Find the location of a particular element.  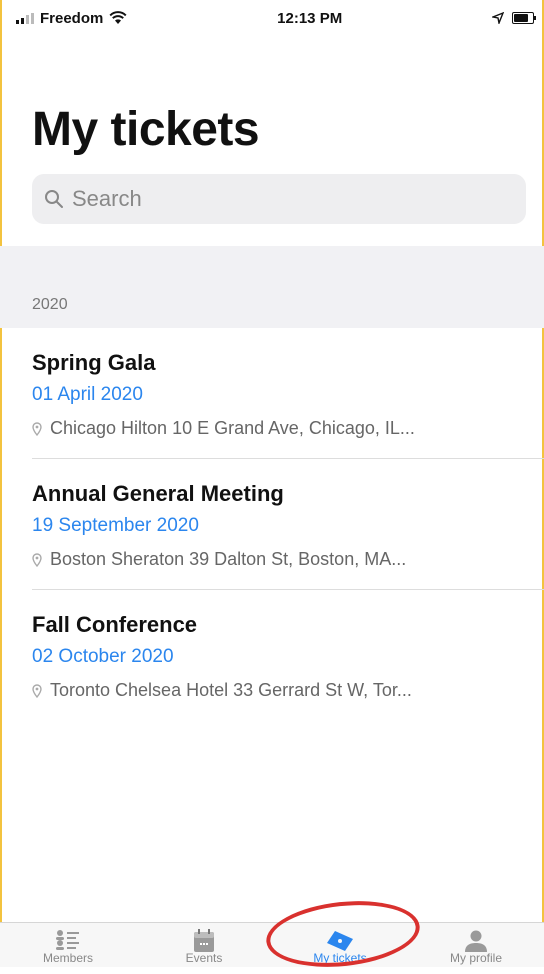

members-icon is located at coordinates (67, 940).